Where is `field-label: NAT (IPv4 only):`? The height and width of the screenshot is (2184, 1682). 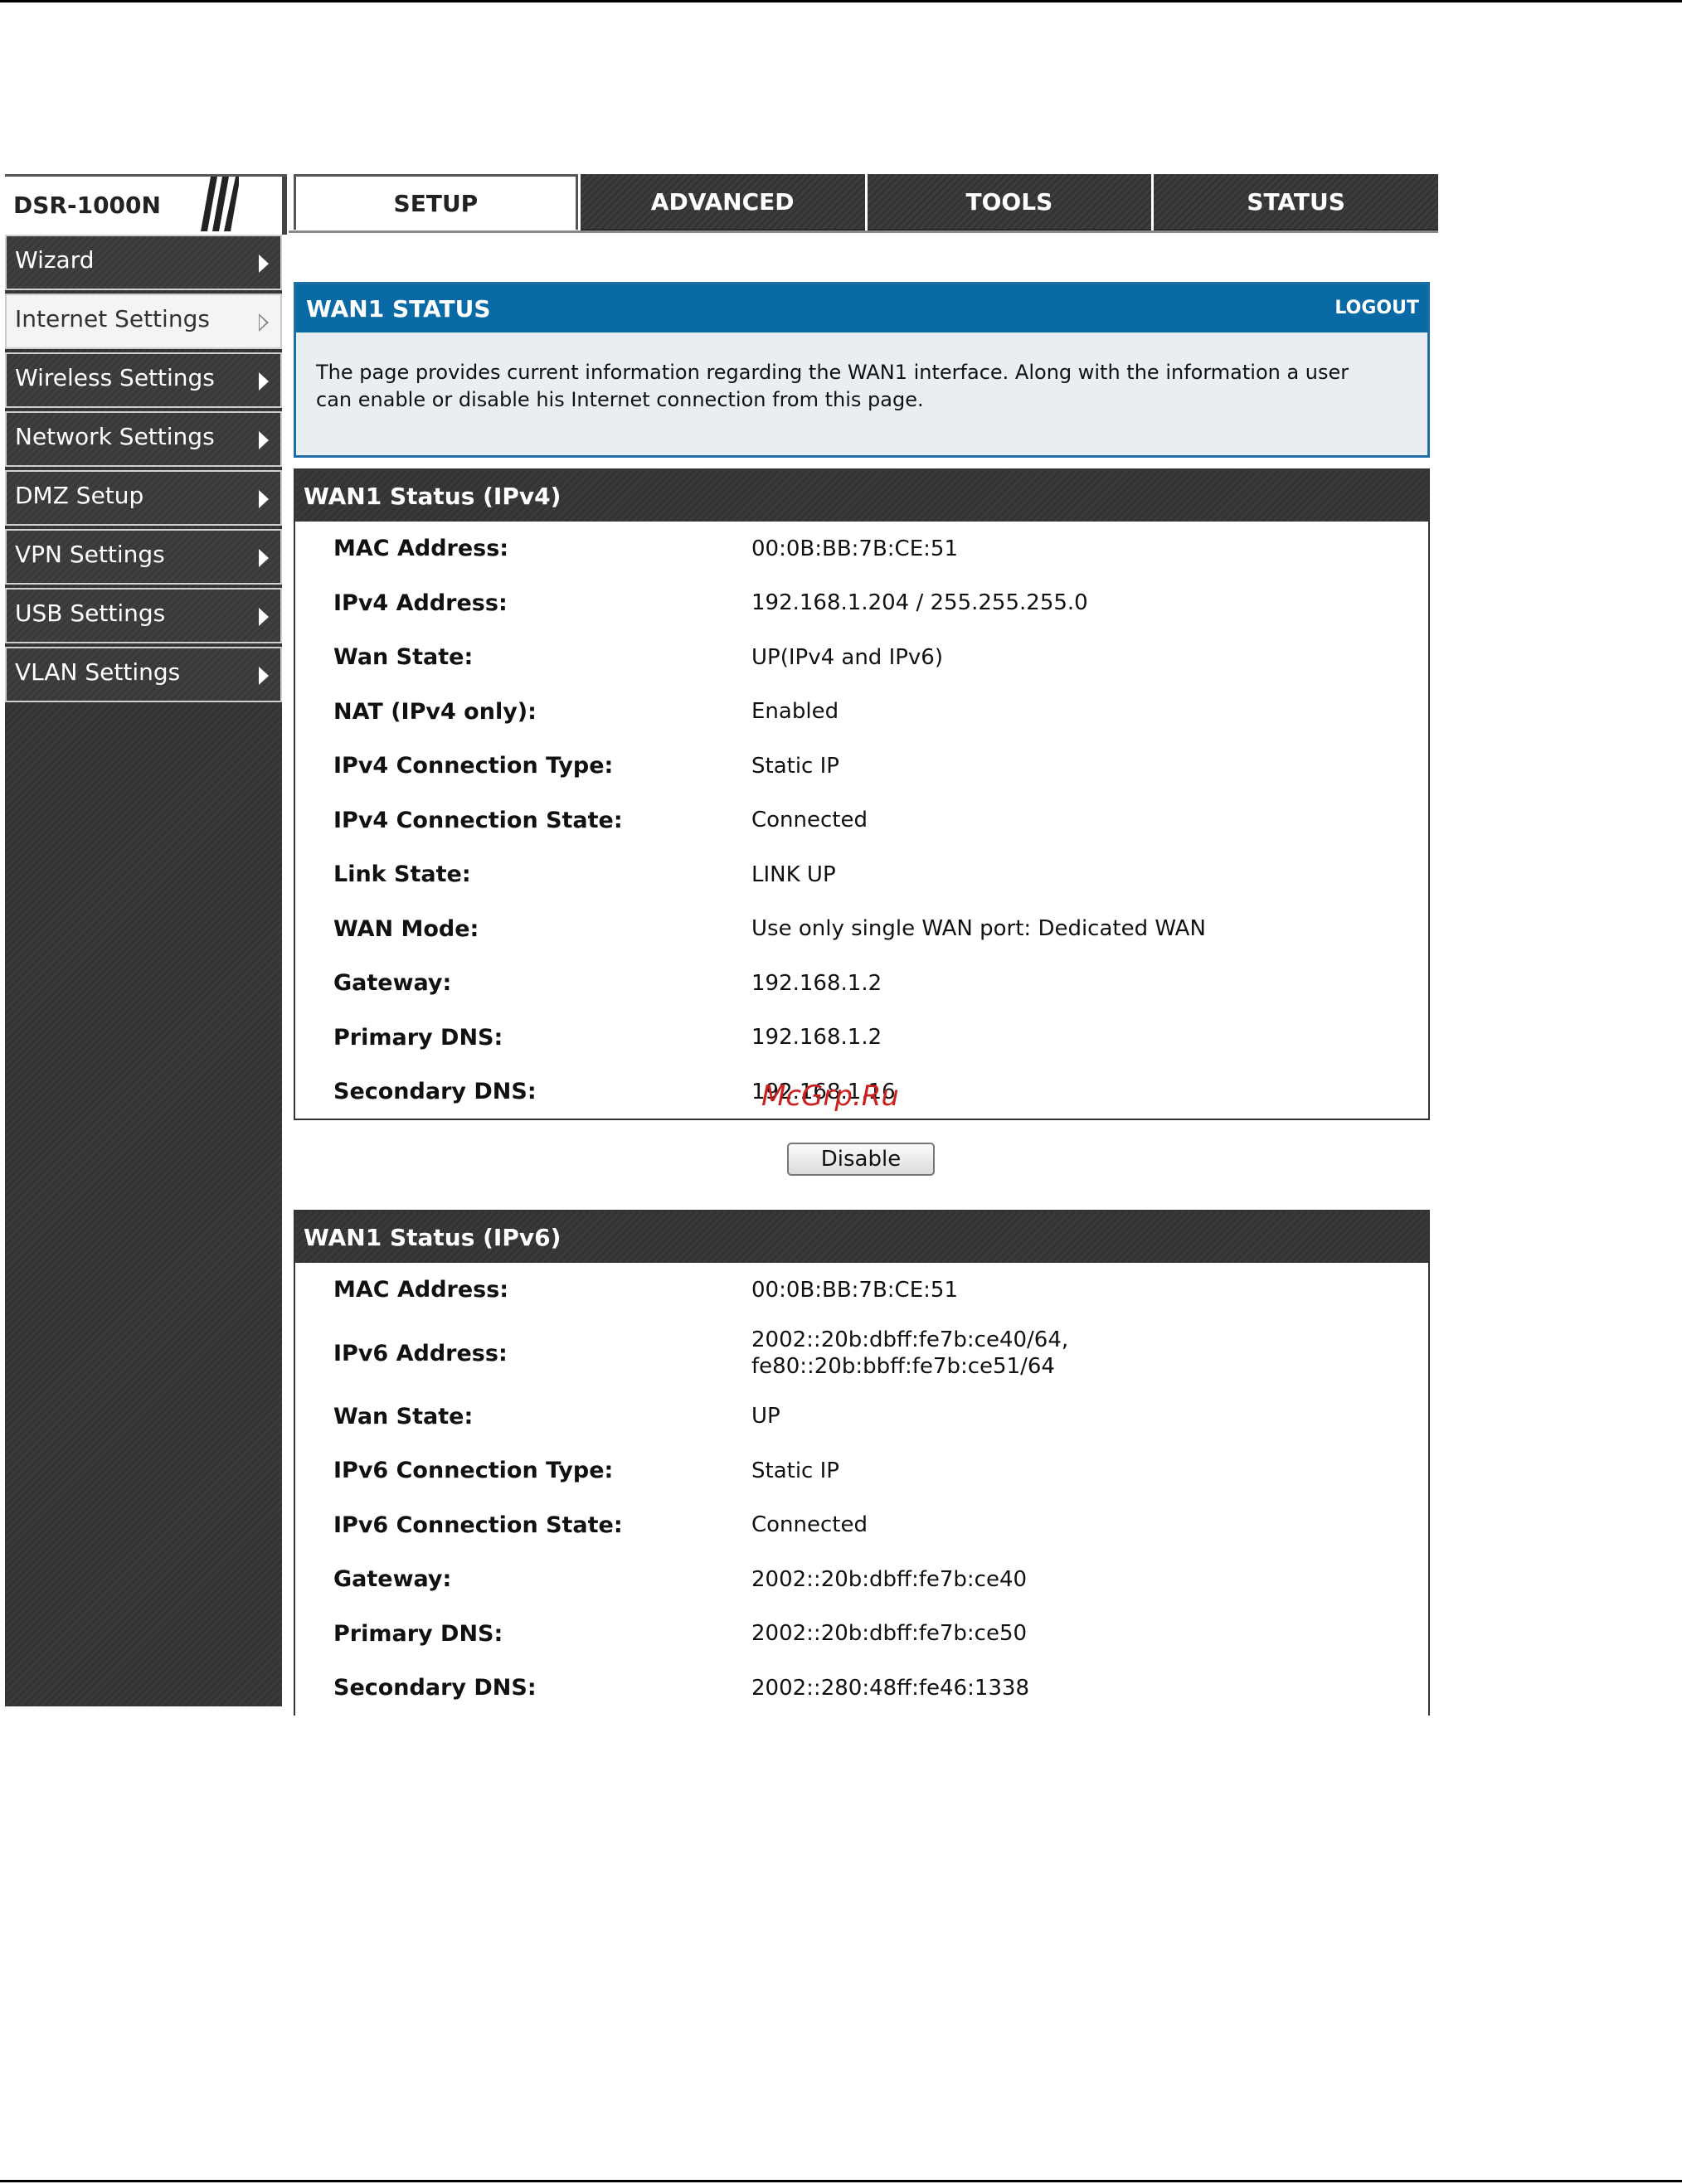 field-label: NAT (IPv4 only): is located at coordinates (435, 711).